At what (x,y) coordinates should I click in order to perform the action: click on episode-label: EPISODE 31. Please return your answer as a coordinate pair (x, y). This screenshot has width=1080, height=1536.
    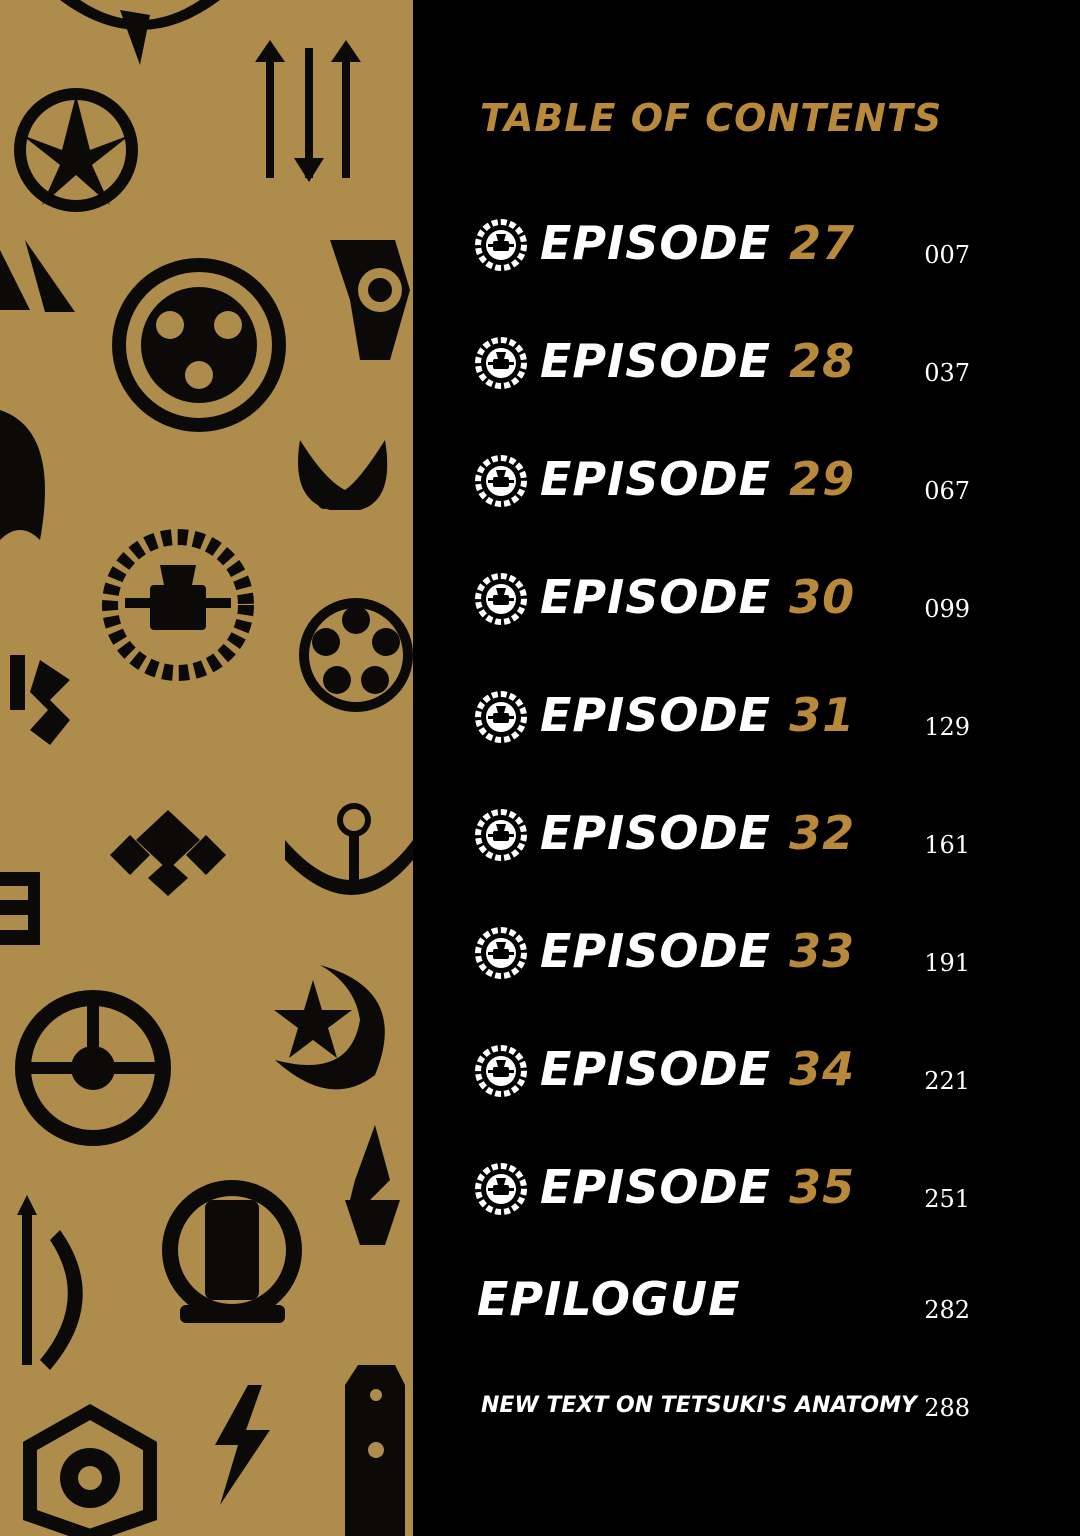
    Looking at the image, I should click on (697, 715).